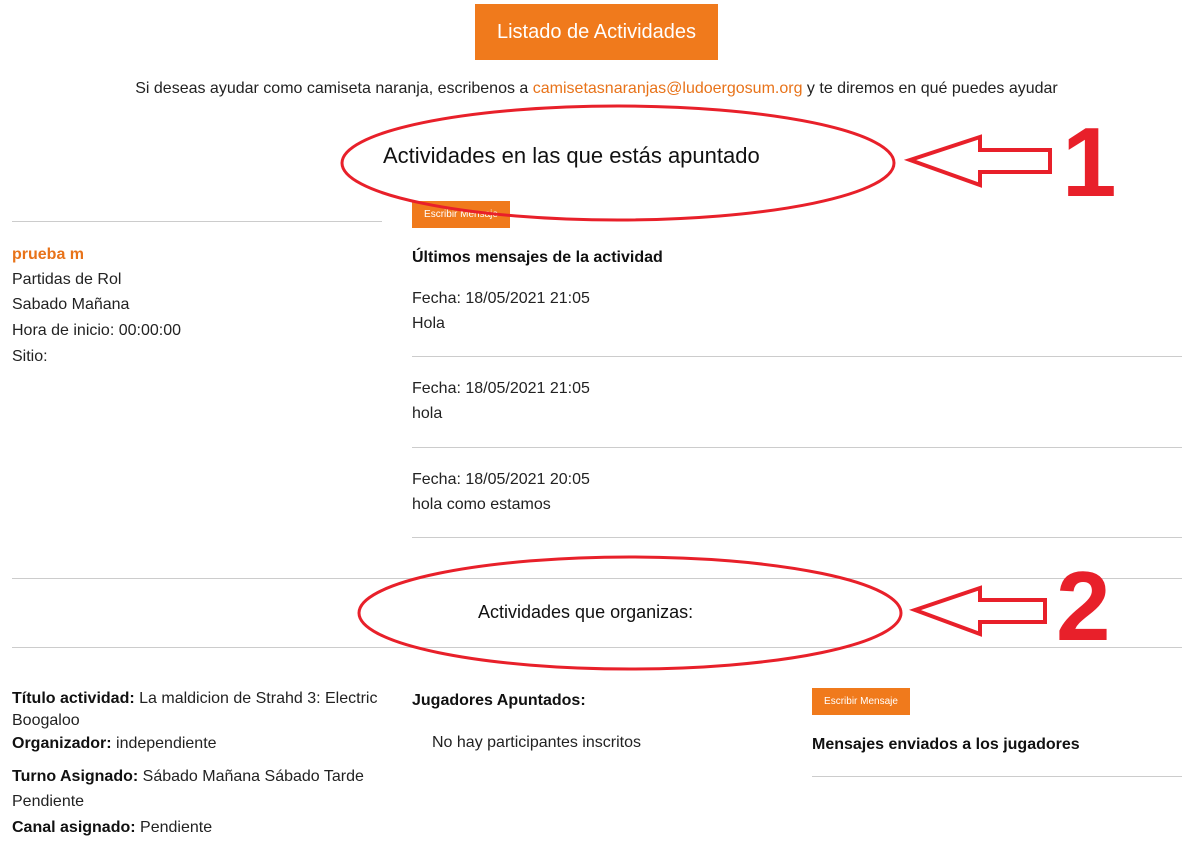  I want to click on message-text: Hola, so click(428, 323).